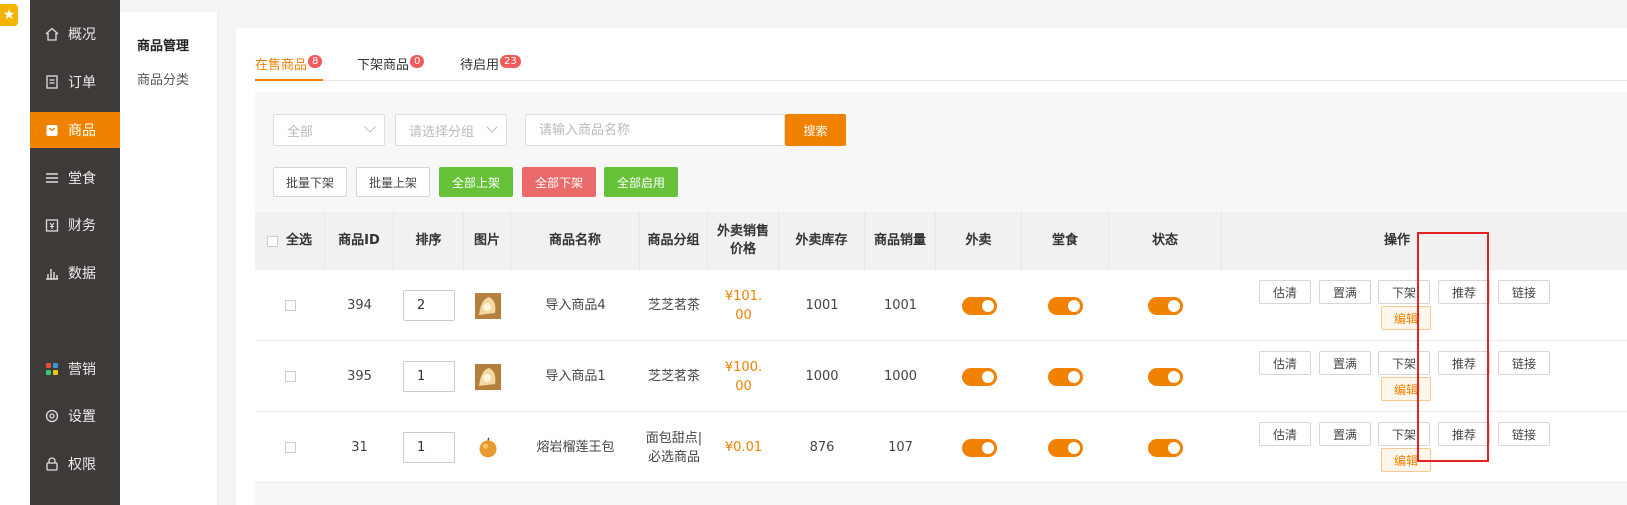 This screenshot has width=1627, height=505. What do you see at coordinates (75, 369) in the screenshot?
I see `sidebar-item-marketing: 营销` at bounding box center [75, 369].